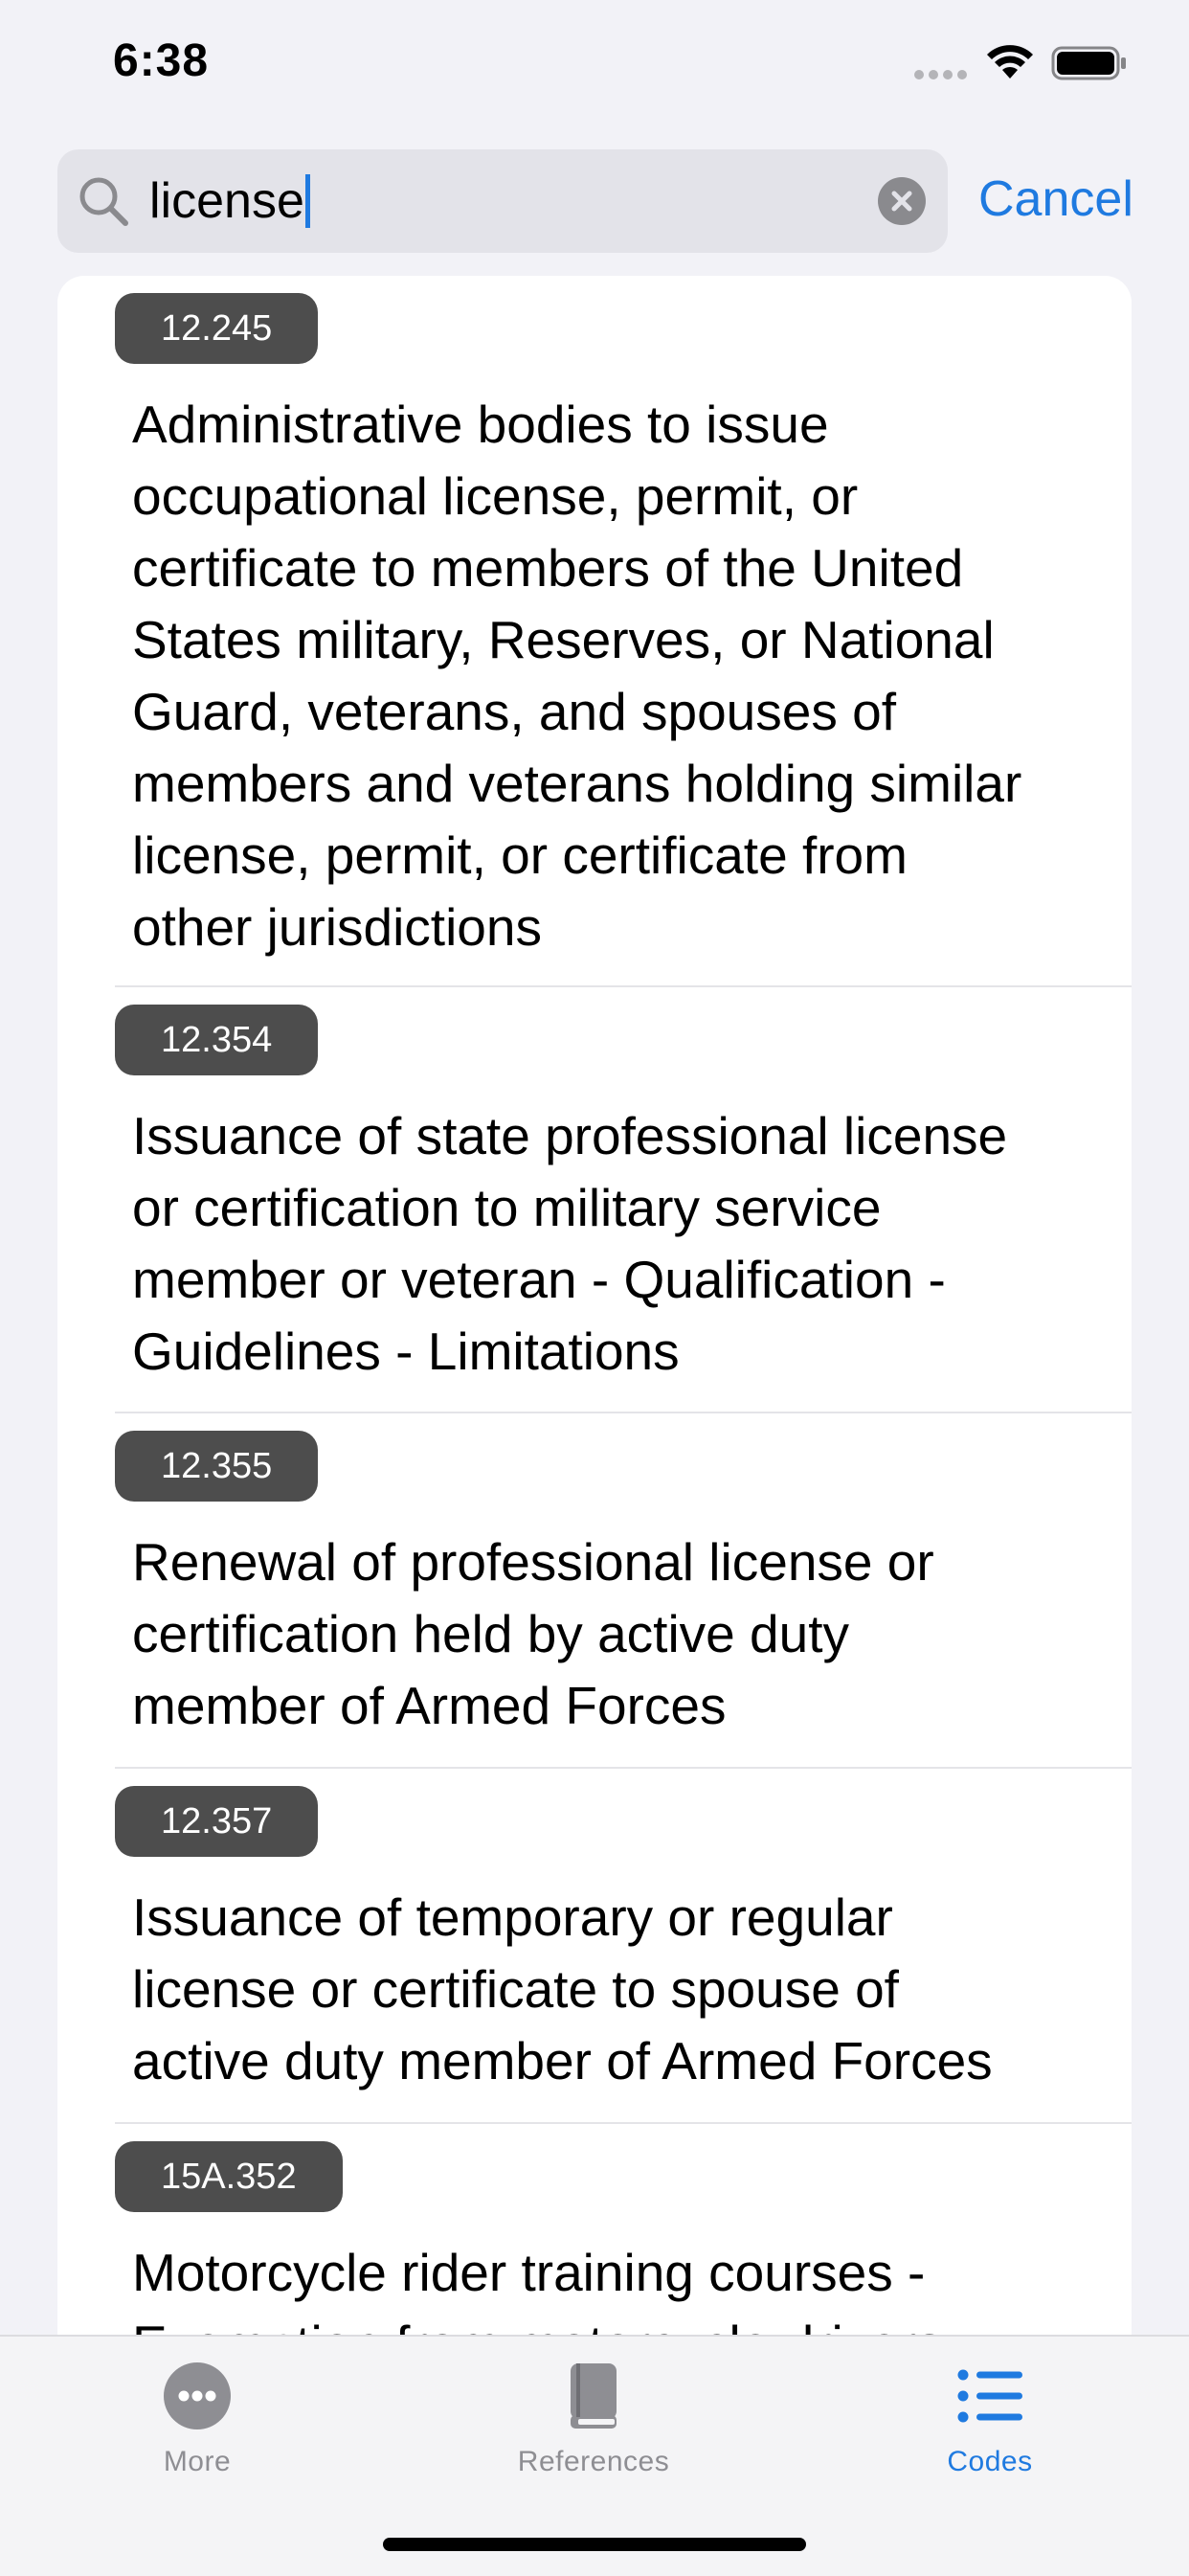 The image size is (1189, 2576). What do you see at coordinates (577, 783) in the screenshot?
I see `result-title-line: members and veterans holding similar` at bounding box center [577, 783].